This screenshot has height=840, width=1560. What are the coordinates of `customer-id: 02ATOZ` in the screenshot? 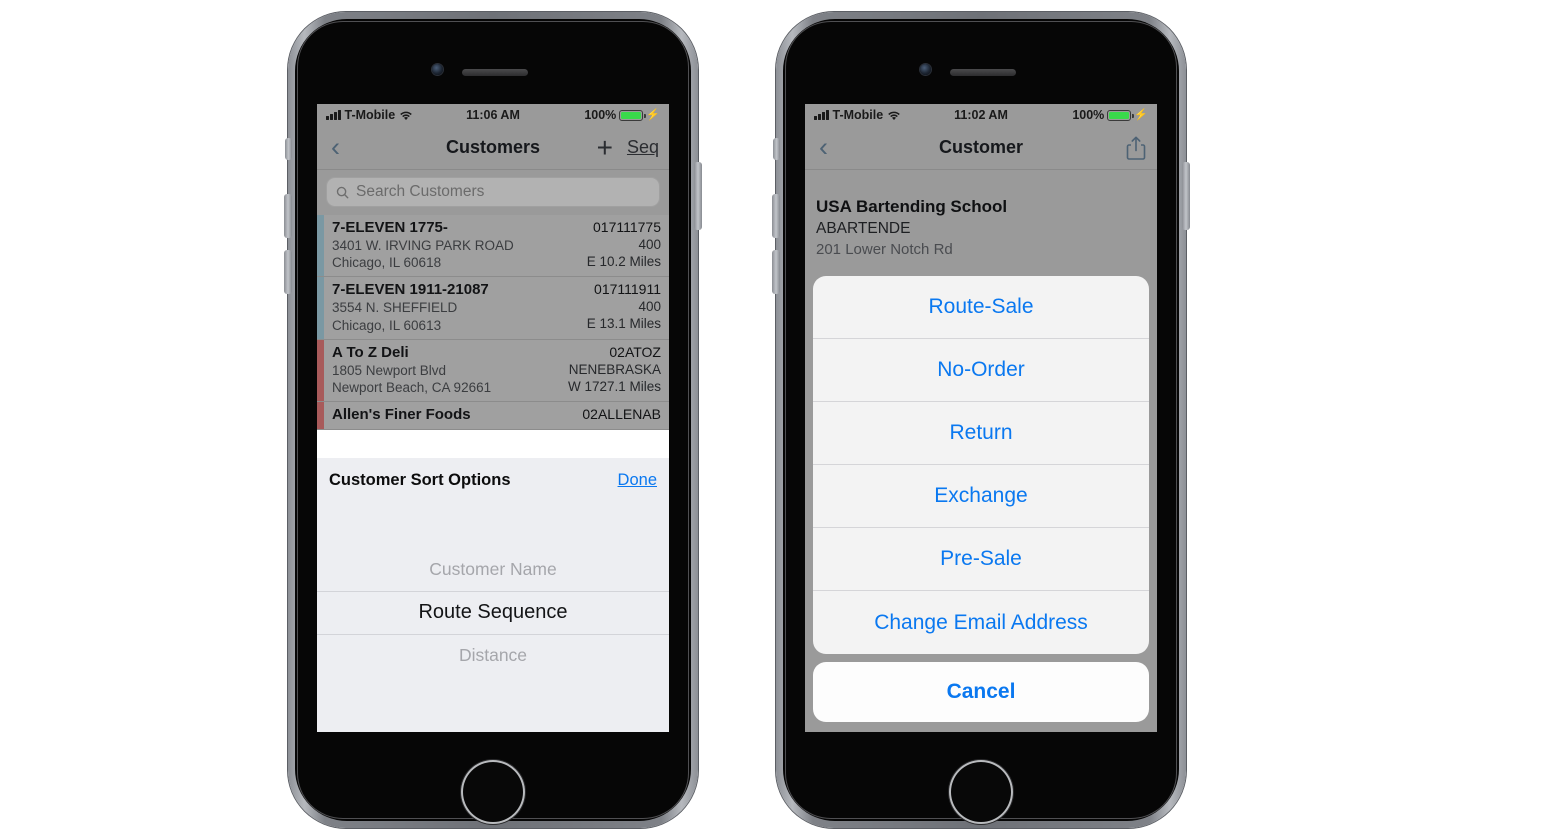 It's located at (635, 351).